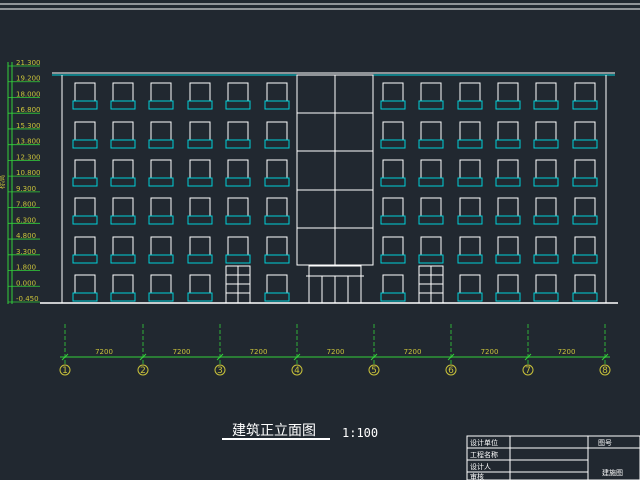 Image resolution: width=640 pixels, height=480 pixels. Describe the element at coordinates (484, 442) in the screenshot. I see `title-block-row-label: 设计单位` at that location.